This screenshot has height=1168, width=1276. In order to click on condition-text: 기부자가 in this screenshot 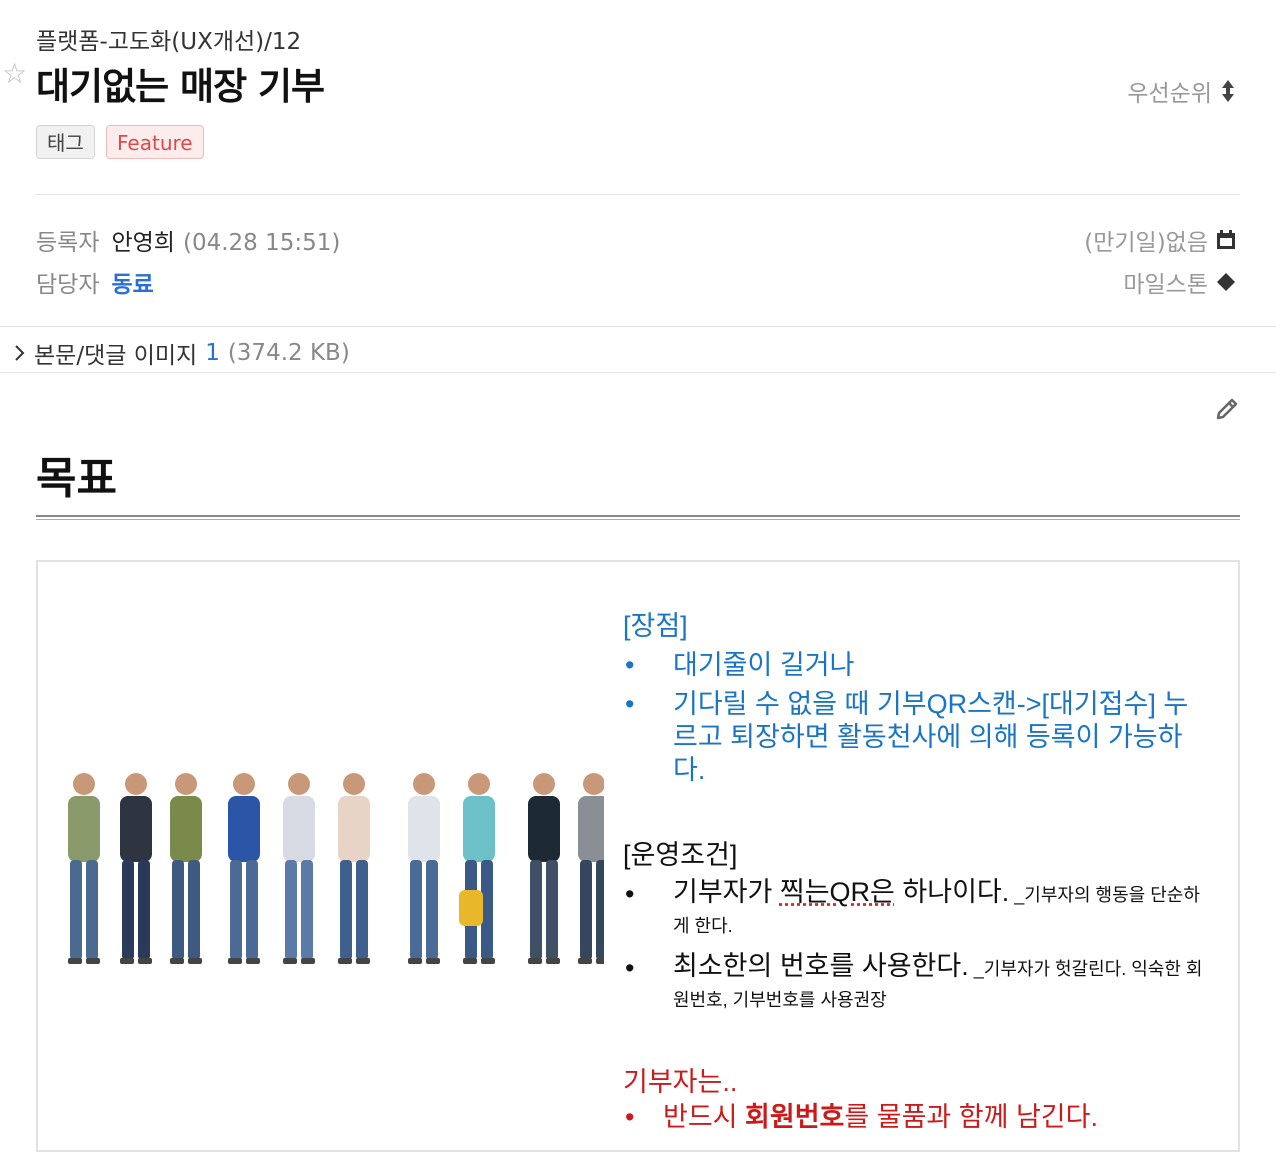, I will do `click(726, 892)`.